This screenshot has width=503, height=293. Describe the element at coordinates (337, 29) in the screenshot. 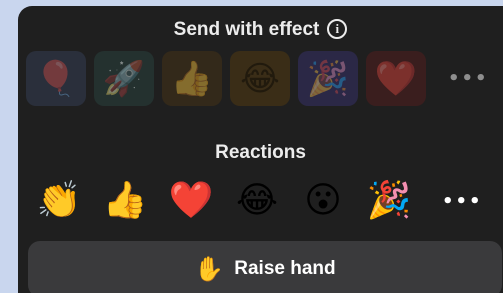

I see `info-icon: i` at that location.